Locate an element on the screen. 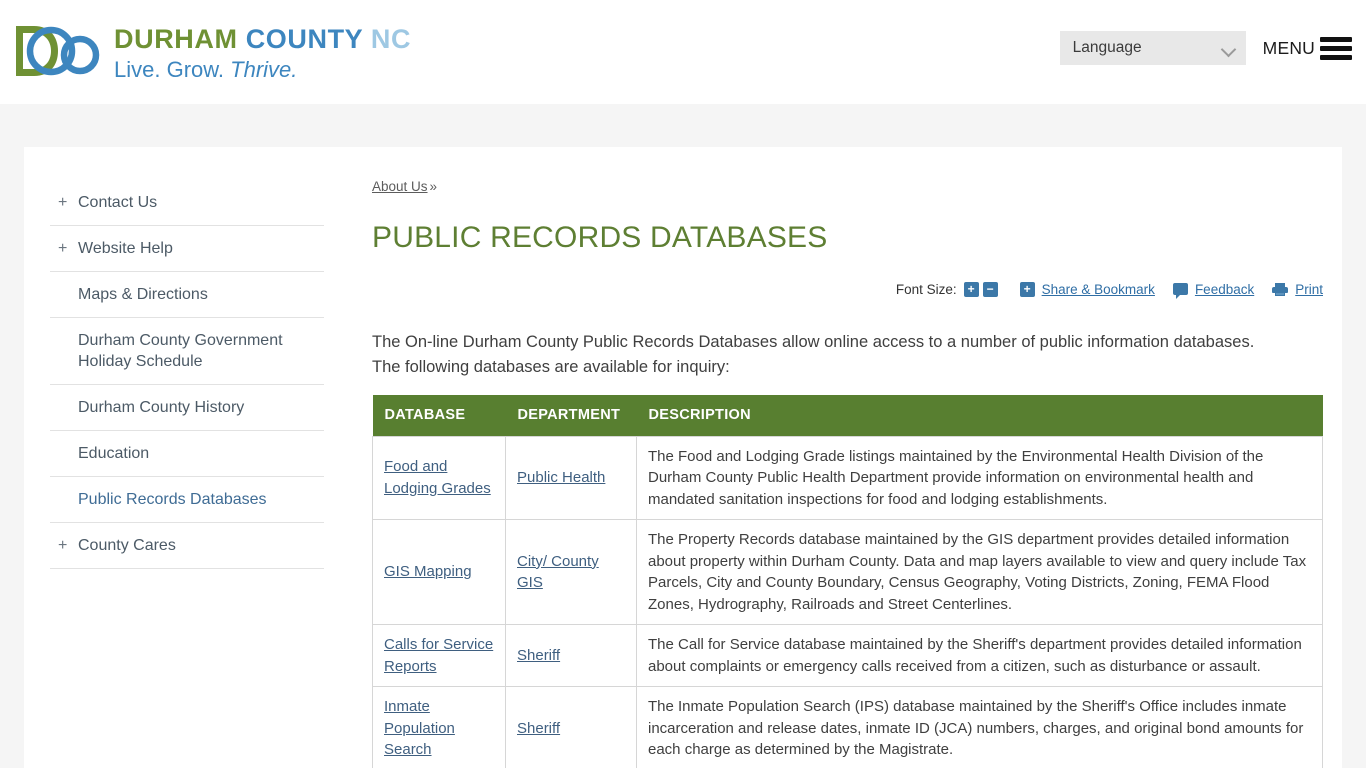 Image resolution: width=1366 pixels, height=768 pixels. sidebar-item-label: County Cares is located at coordinates (127, 545).